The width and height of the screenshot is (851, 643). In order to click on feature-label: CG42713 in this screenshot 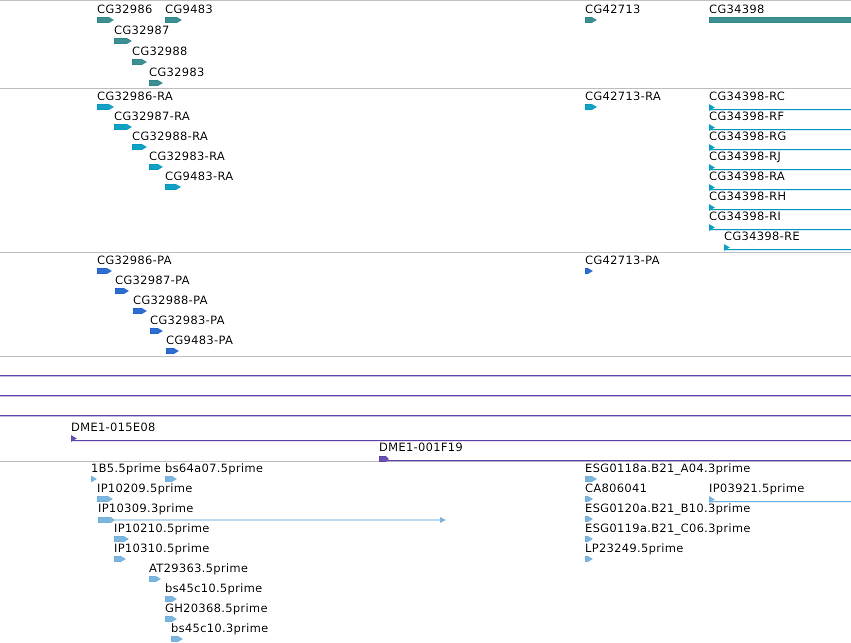, I will do `click(613, 9)`.